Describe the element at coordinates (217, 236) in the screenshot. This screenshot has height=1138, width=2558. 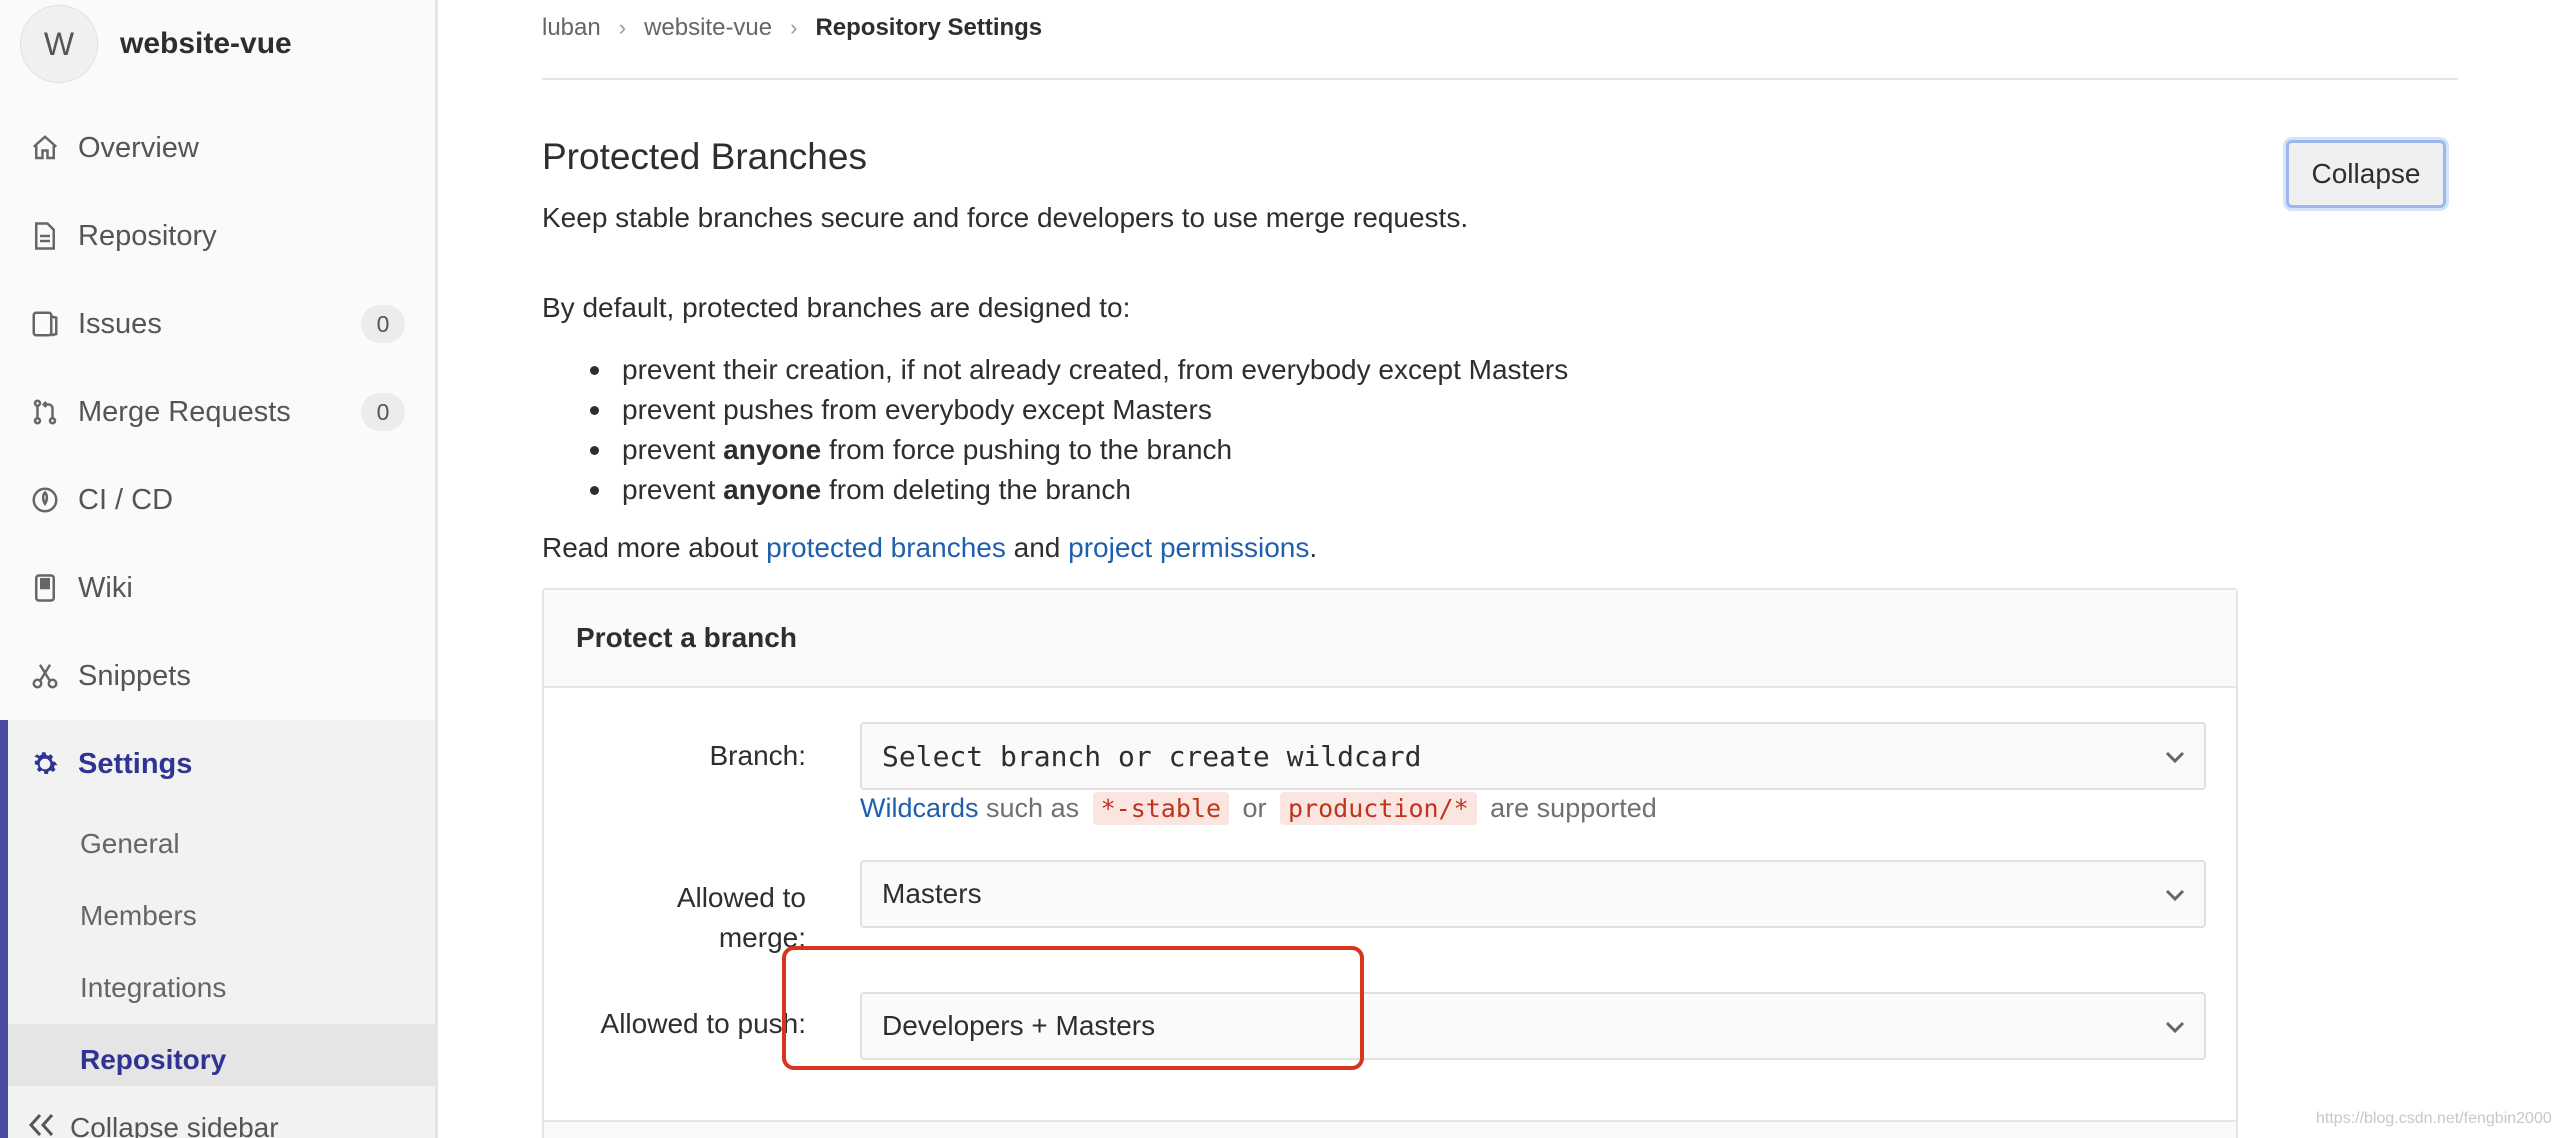
I see `sidebar-item-repository: Repository` at that location.